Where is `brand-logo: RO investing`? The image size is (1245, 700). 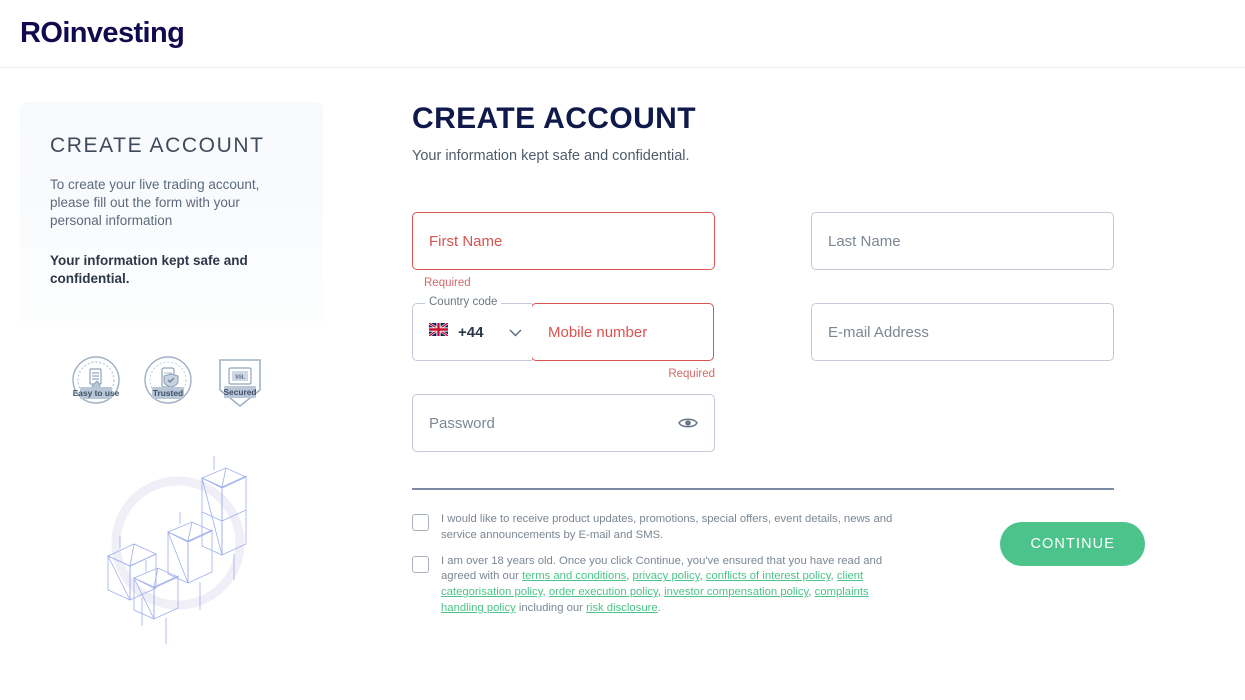
brand-logo: RO investing is located at coordinates (102, 33).